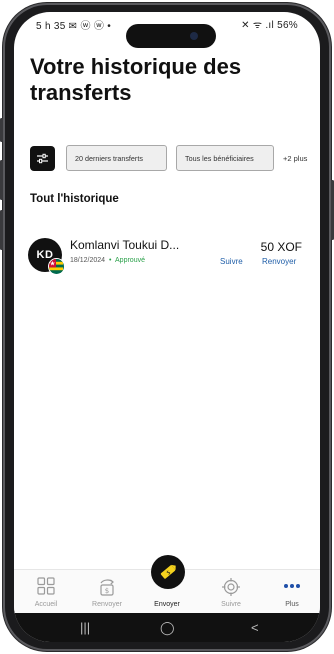 Image resolution: width=334 pixels, height=654 pixels. I want to click on camera-lens-icon, so click(194, 36).